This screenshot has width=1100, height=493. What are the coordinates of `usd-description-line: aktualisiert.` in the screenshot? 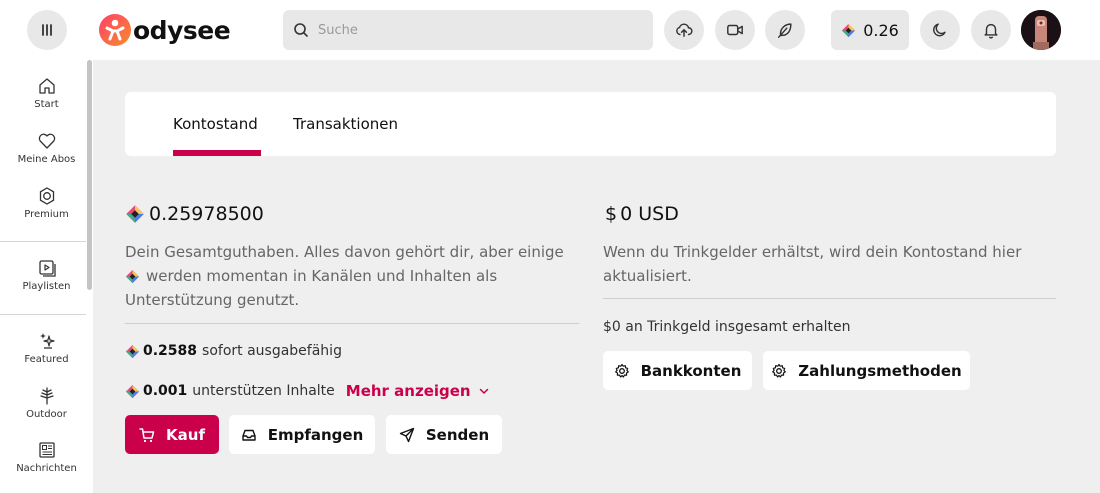 It's located at (647, 276).